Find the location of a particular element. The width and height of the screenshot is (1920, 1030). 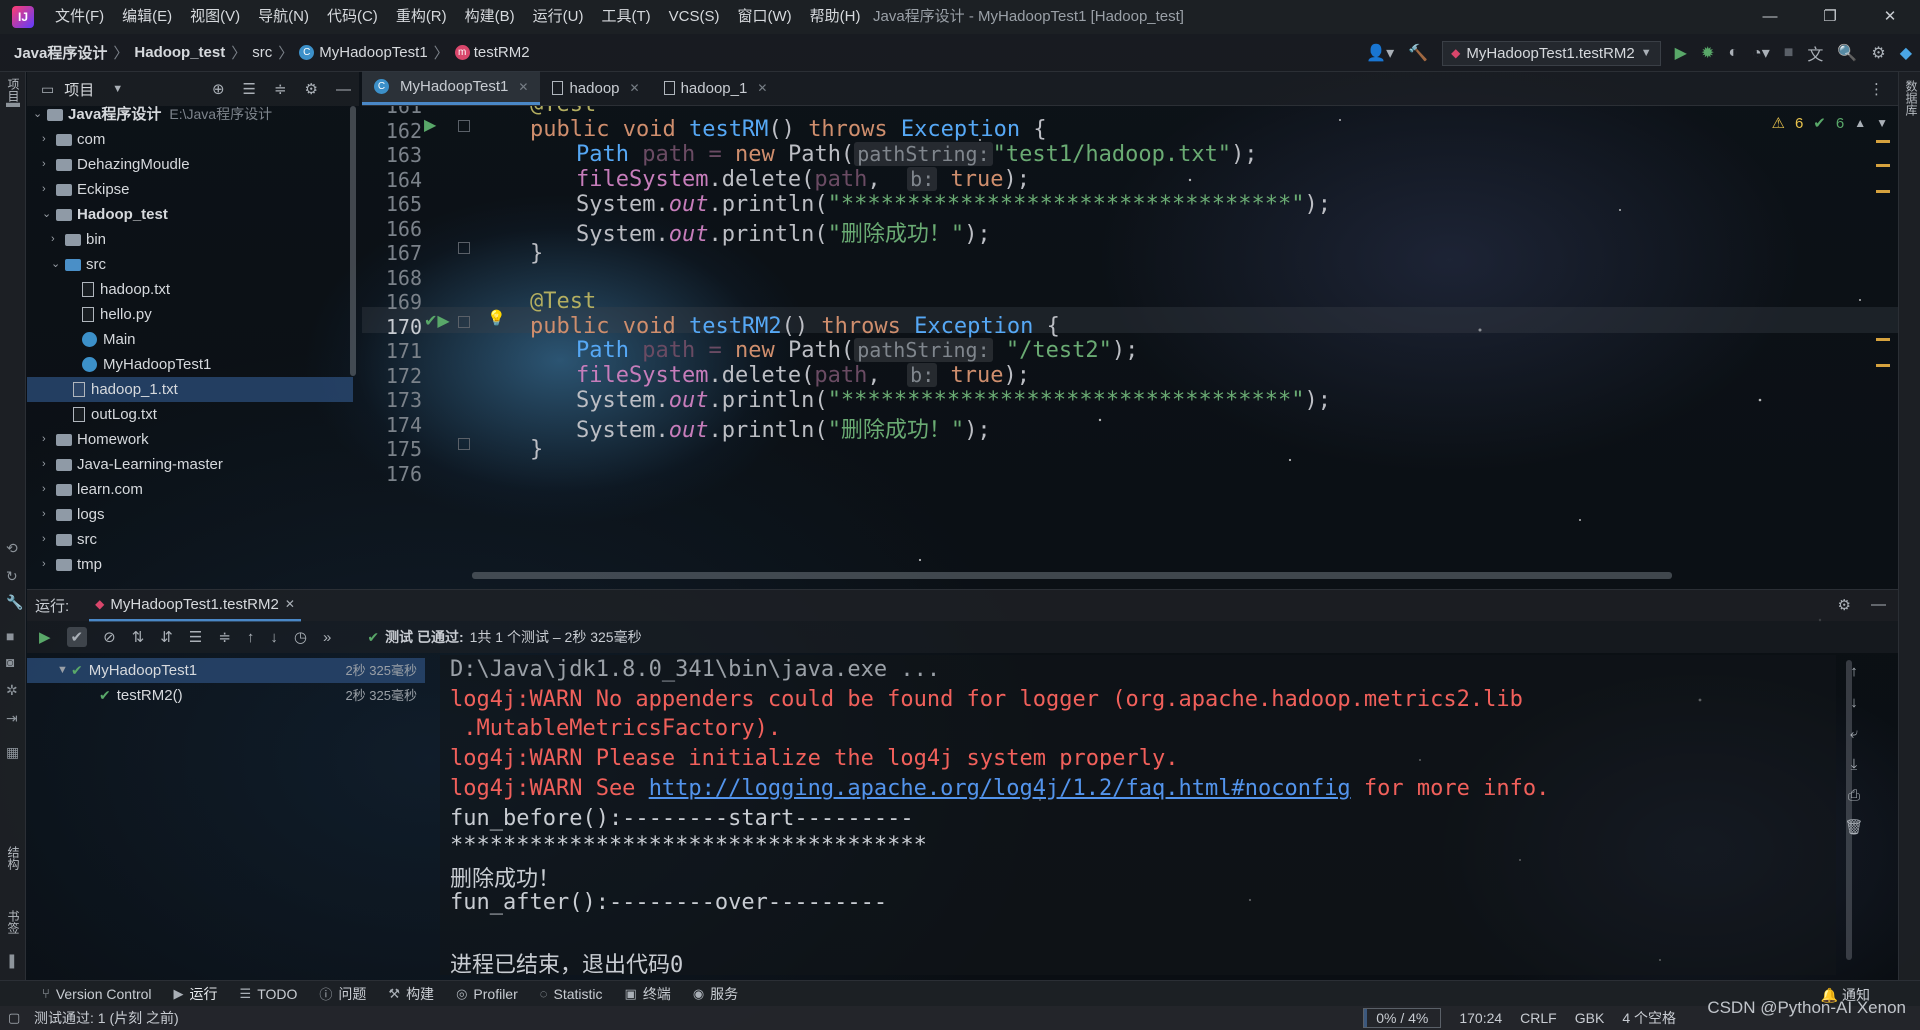

tree-item: ⌄ Hadoop_test is located at coordinates (105, 214).